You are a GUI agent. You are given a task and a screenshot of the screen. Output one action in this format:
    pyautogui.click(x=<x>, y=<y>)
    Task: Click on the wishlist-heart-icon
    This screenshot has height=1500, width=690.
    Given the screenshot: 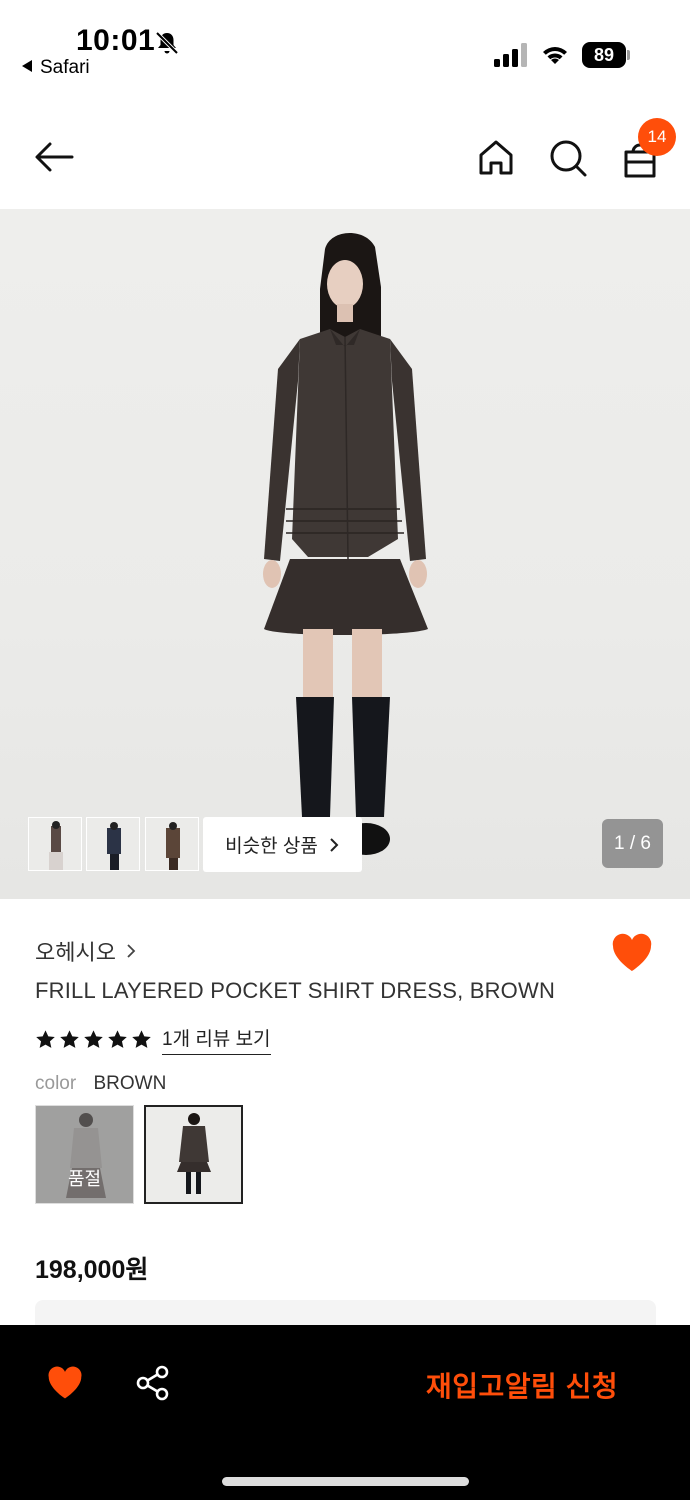 What is the action you would take?
    pyautogui.click(x=632, y=953)
    